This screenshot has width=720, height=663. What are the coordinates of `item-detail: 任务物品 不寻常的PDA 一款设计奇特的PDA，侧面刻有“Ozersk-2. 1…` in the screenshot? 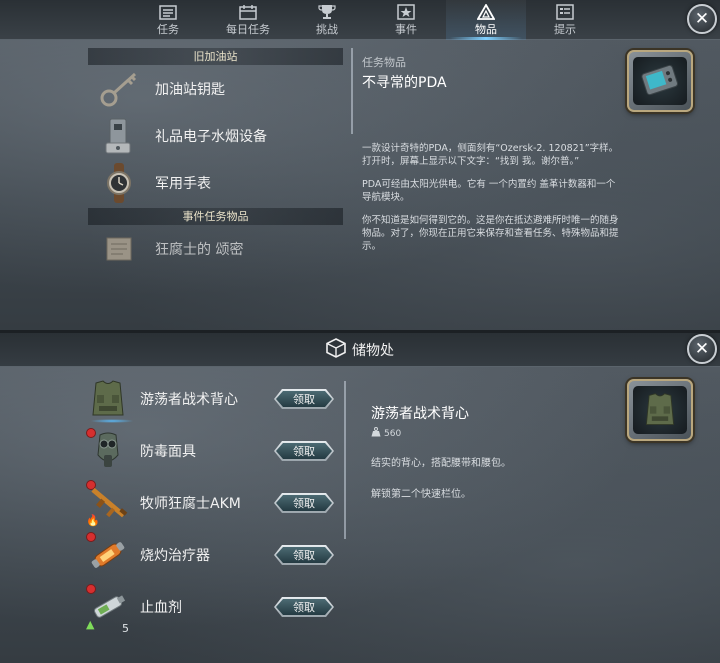 It's located at (493, 153).